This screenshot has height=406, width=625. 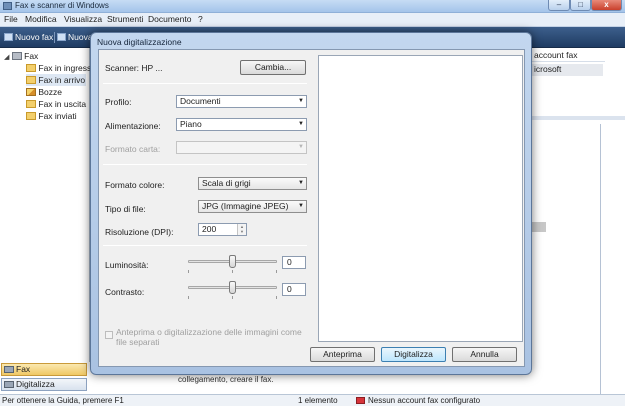 What do you see at coordinates (9, 384) in the screenshot?
I see `scanner-icon` at bounding box center [9, 384].